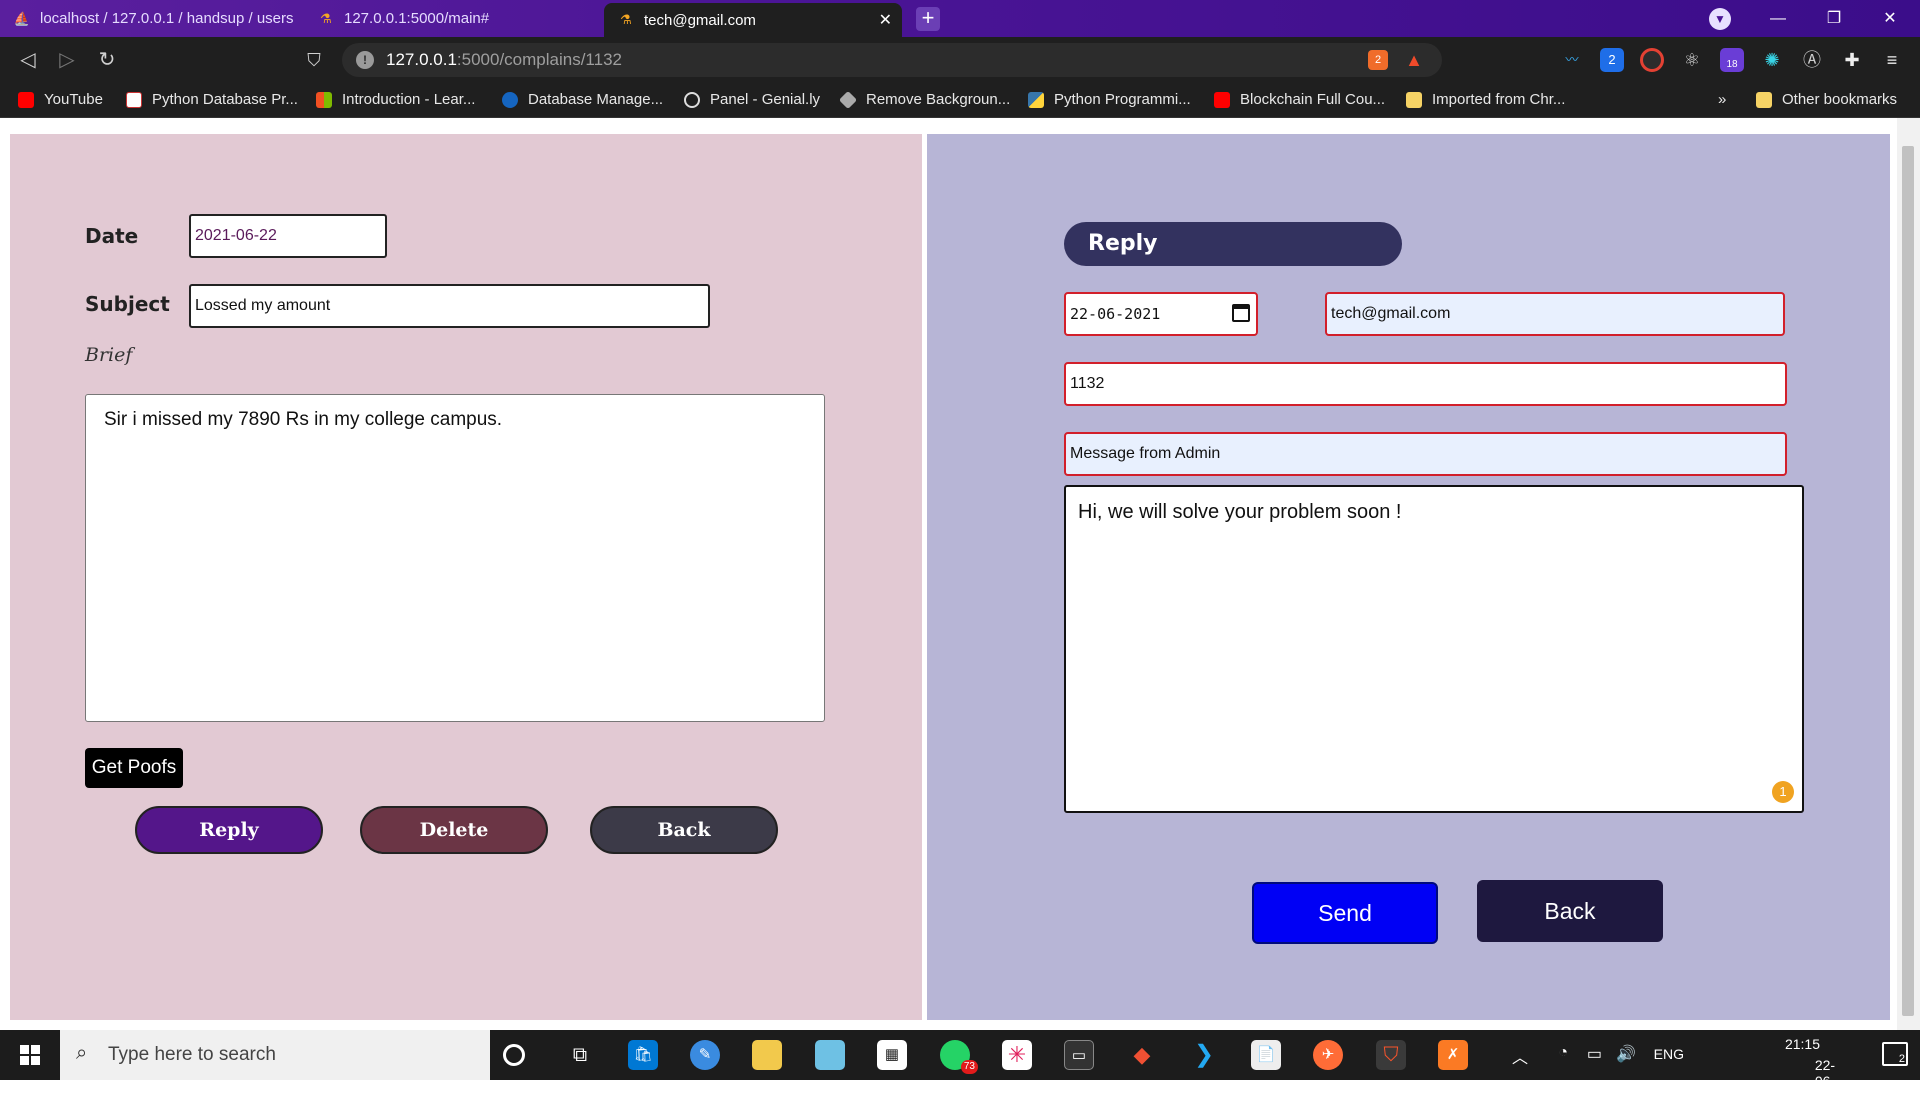 The image size is (1920, 1105). I want to click on brave-shield-icon: 2, so click(1378, 60).